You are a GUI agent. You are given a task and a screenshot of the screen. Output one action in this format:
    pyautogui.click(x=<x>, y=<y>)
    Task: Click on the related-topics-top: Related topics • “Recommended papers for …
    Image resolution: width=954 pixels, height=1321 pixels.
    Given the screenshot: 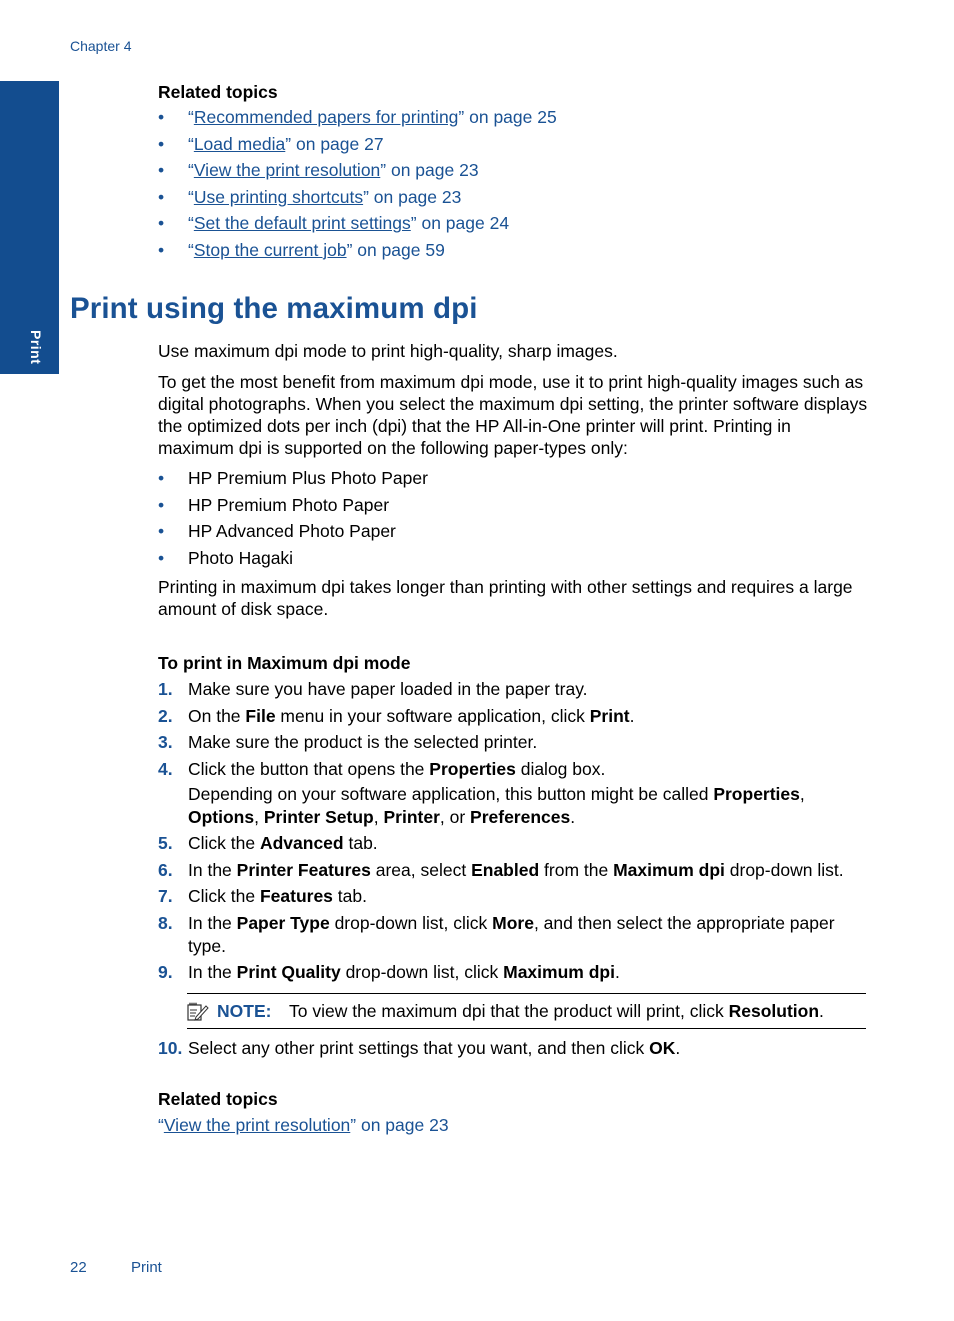 What is the action you would take?
    pyautogui.click(x=513, y=172)
    